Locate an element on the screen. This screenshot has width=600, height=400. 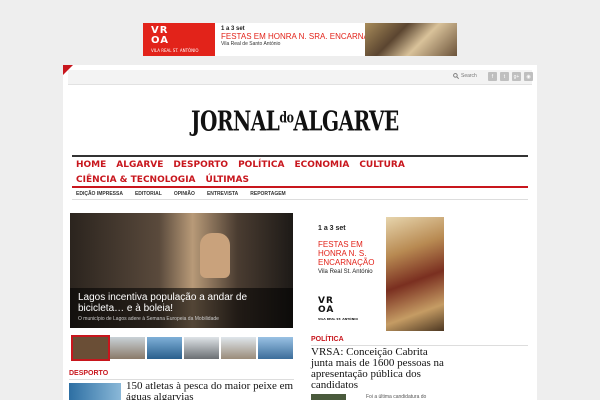
search-label: Search is located at coordinates (469, 76).